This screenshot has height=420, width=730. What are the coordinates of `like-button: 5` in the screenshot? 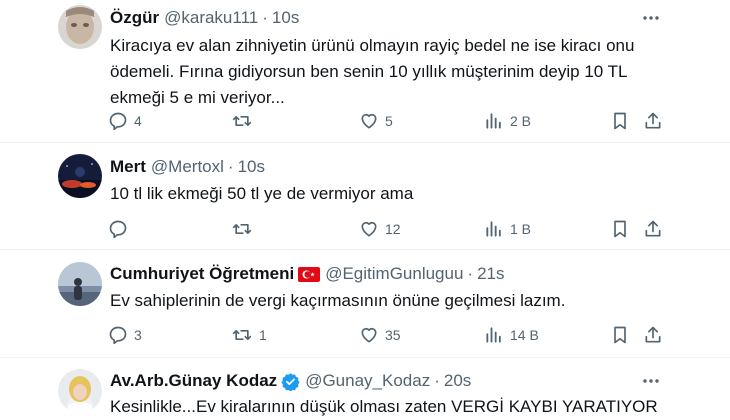 It's located at (376, 121).